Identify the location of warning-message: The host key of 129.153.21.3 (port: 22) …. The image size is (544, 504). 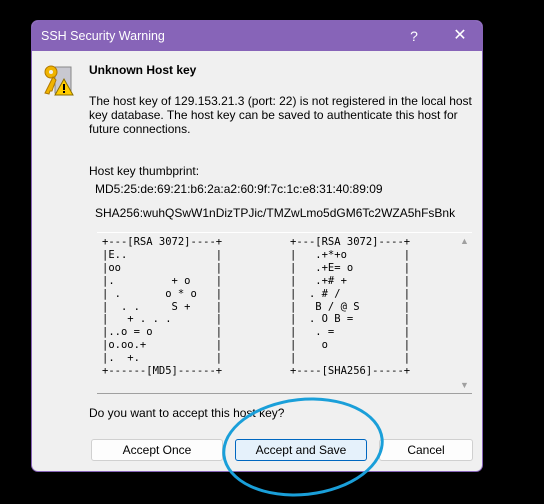
(280, 115).